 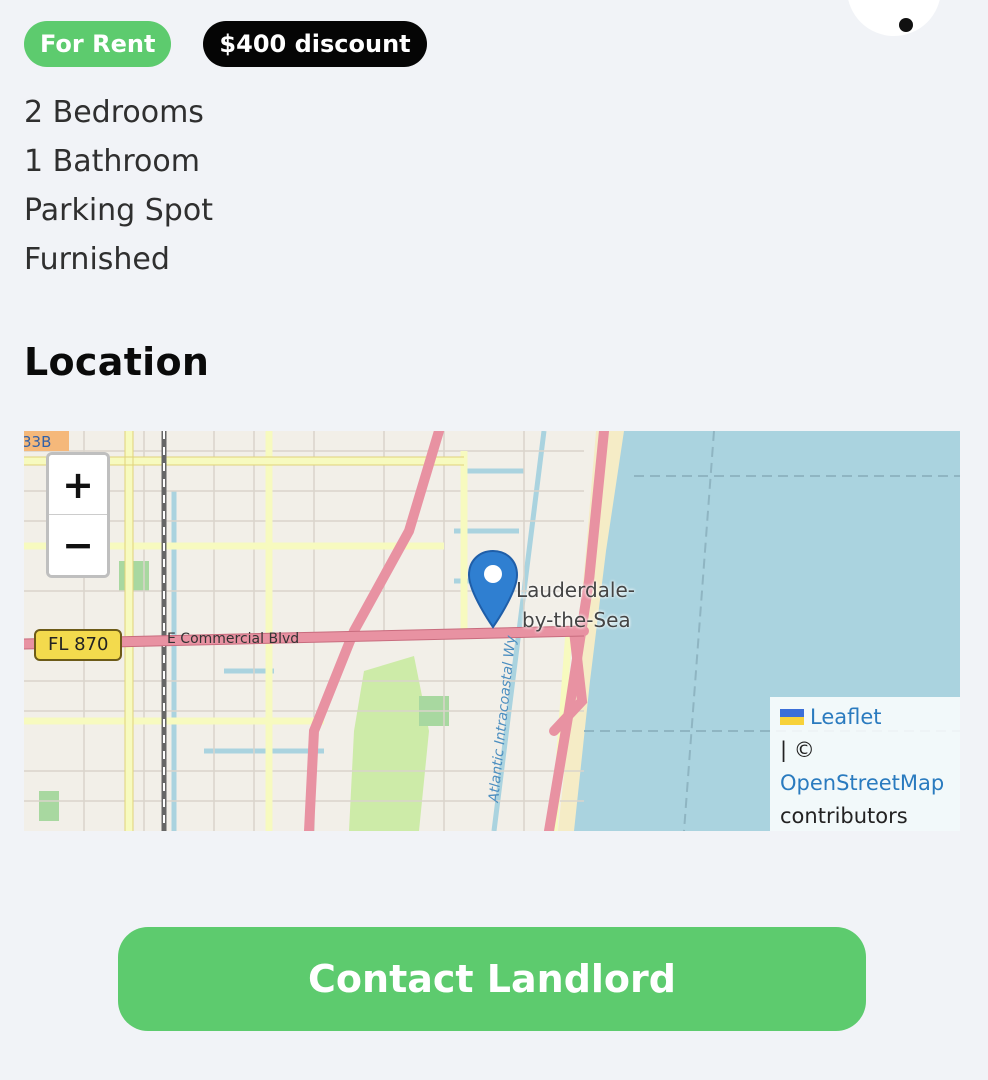 I want to click on feature-bathrooms: 1 Bathroom, so click(x=112, y=161).